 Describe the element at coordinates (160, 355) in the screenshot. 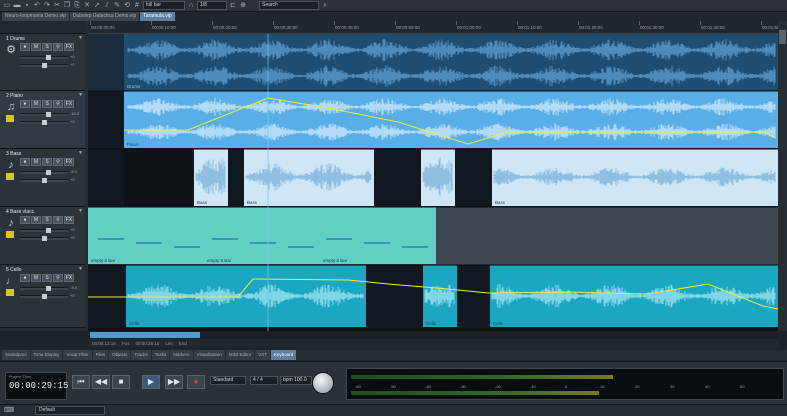

I see `lower-tab-tasks: Tasks` at that location.